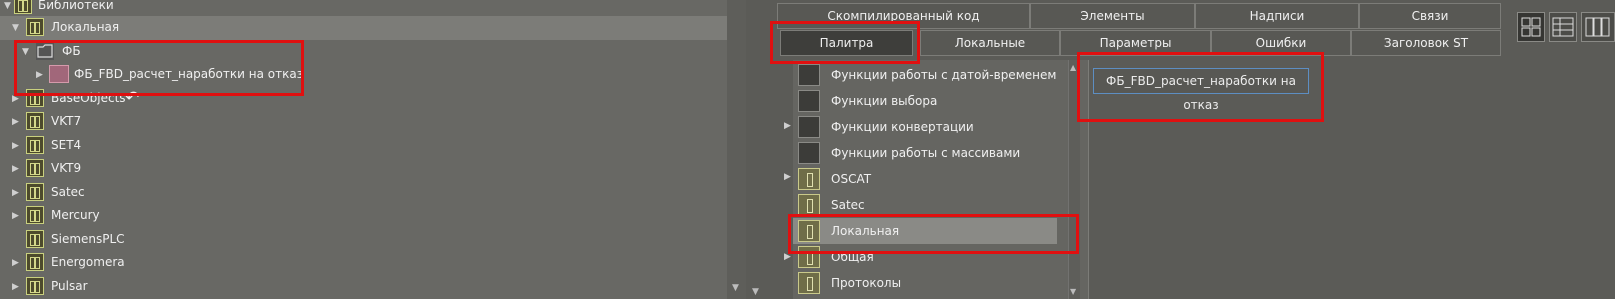 This screenshot has width=1615, height=299. I want to click on palette-item-label: Satec, so click(848, 205).